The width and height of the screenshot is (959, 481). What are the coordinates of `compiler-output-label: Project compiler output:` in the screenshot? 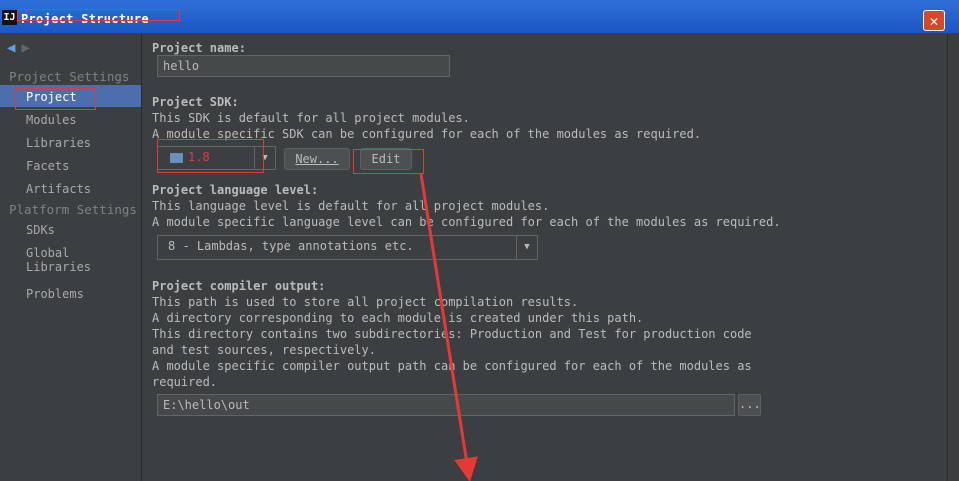 It's located at (239, 286).